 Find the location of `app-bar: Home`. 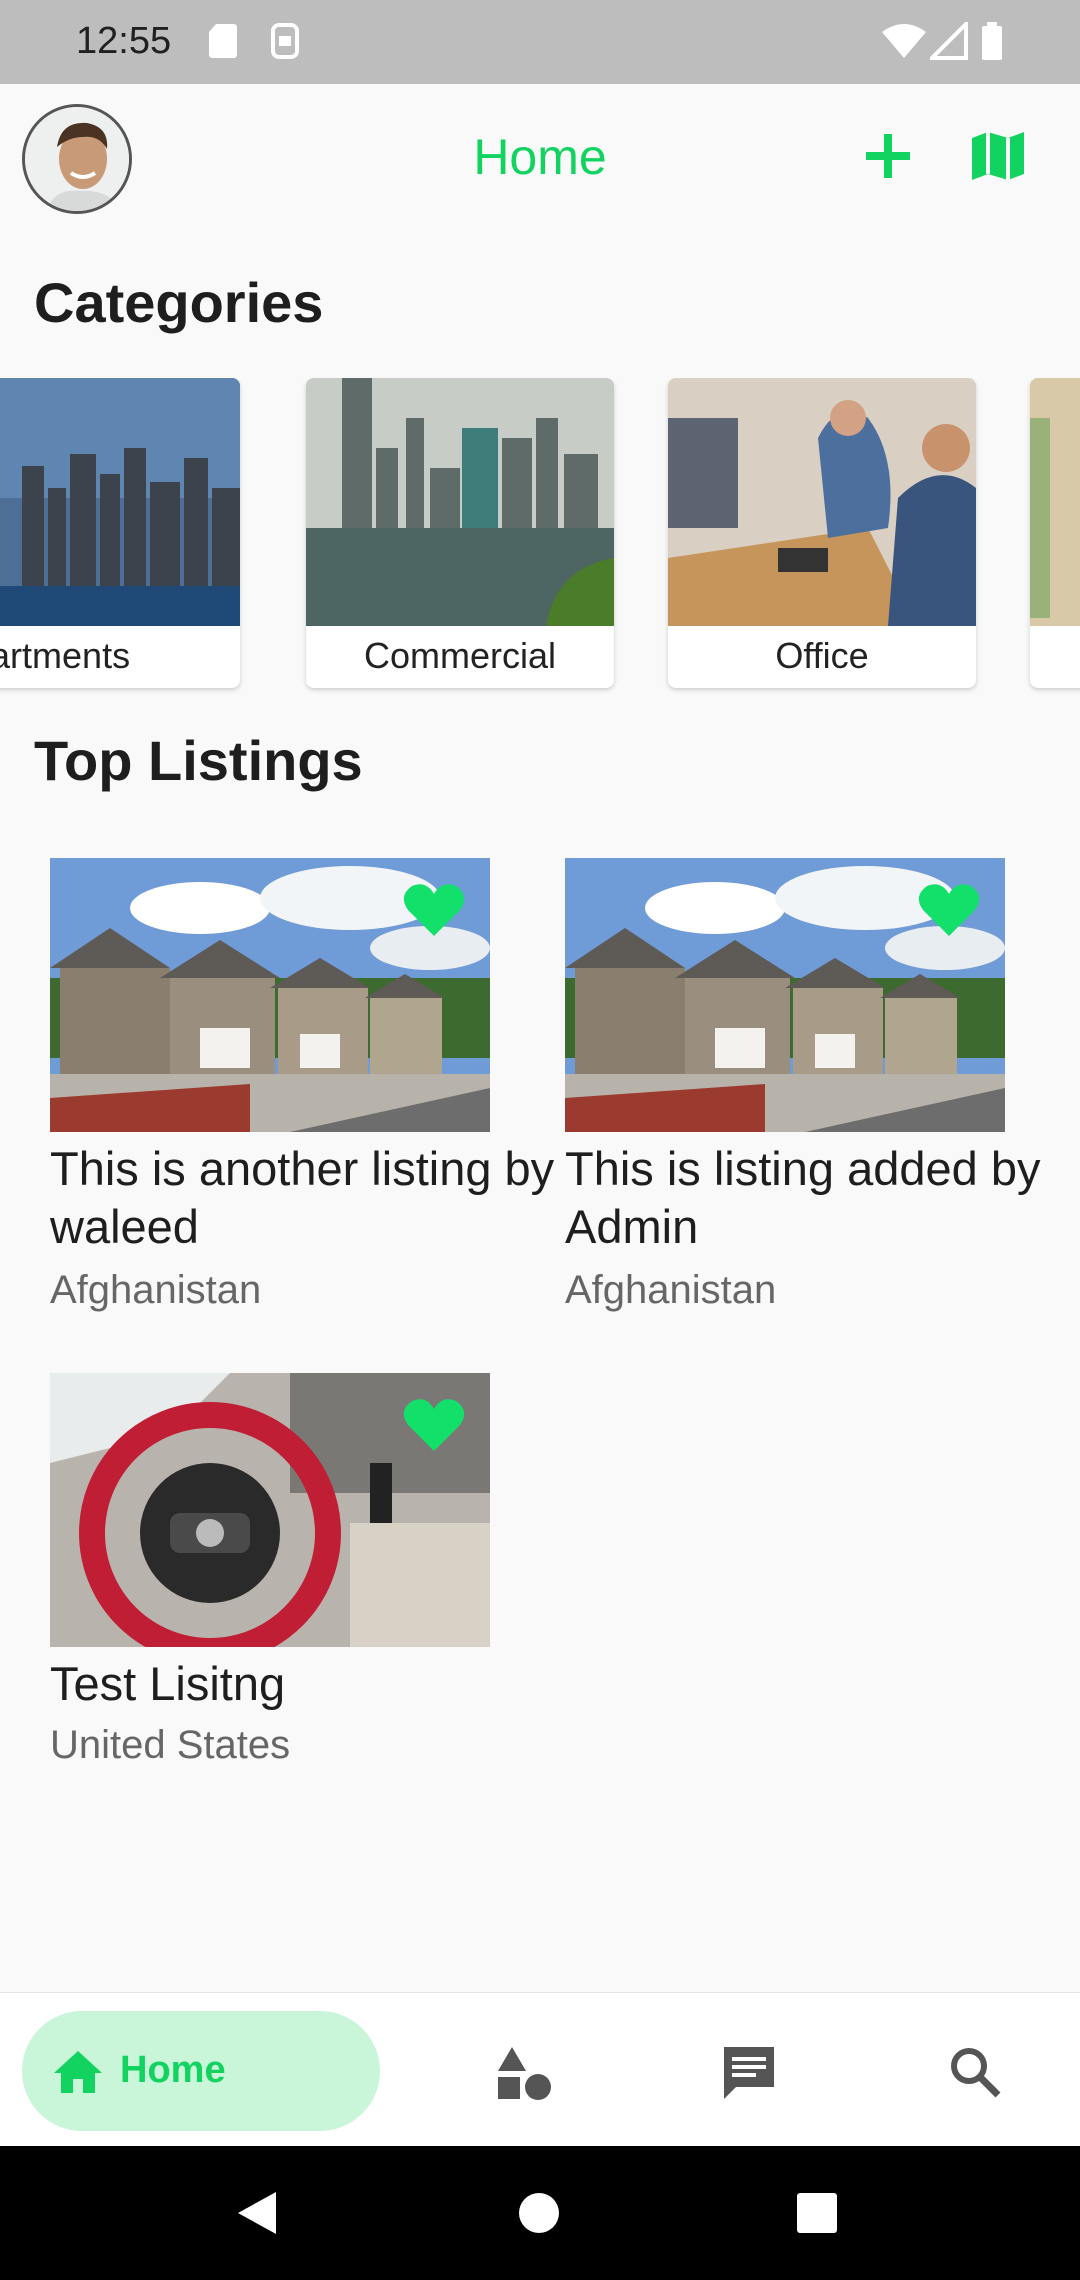

app-bar: Home is located at coordinates (540, 159).